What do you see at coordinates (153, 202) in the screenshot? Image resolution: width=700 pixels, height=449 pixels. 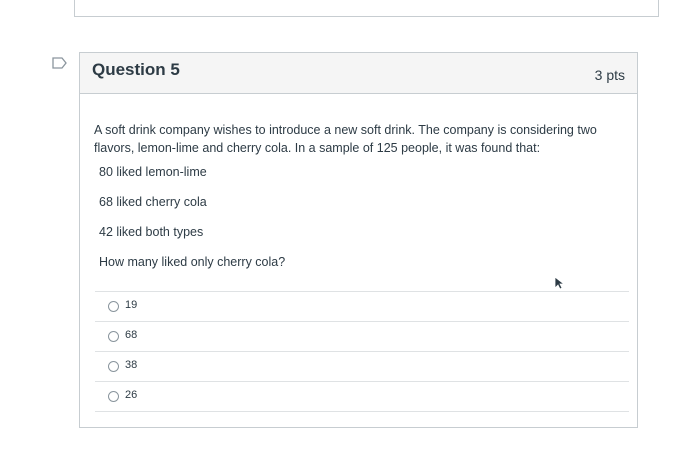 I see `fact-cherry-cola: 68 liked cherry cola` at bounding box center [153, 202].